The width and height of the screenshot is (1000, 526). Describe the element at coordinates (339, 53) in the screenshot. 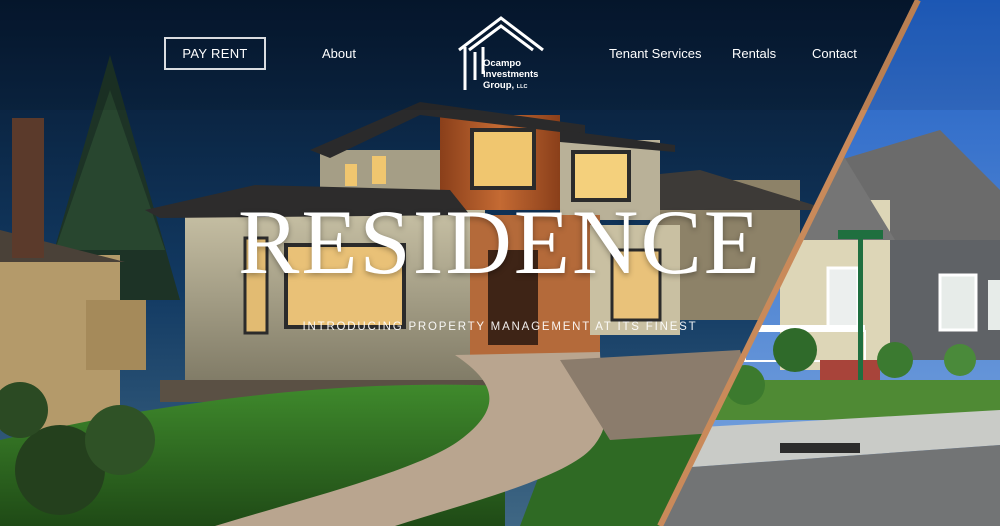

I see `nav-link-about: About` at that location.